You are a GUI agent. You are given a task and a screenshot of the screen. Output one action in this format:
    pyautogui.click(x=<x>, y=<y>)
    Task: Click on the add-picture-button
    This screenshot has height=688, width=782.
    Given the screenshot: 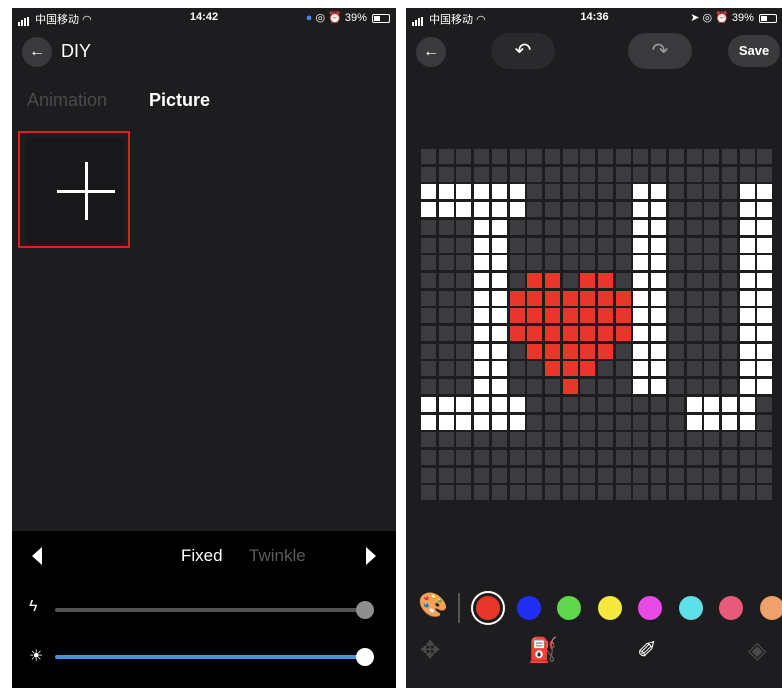 What is the action you would take?
    pyautogui.click(x=75, y=191)
    